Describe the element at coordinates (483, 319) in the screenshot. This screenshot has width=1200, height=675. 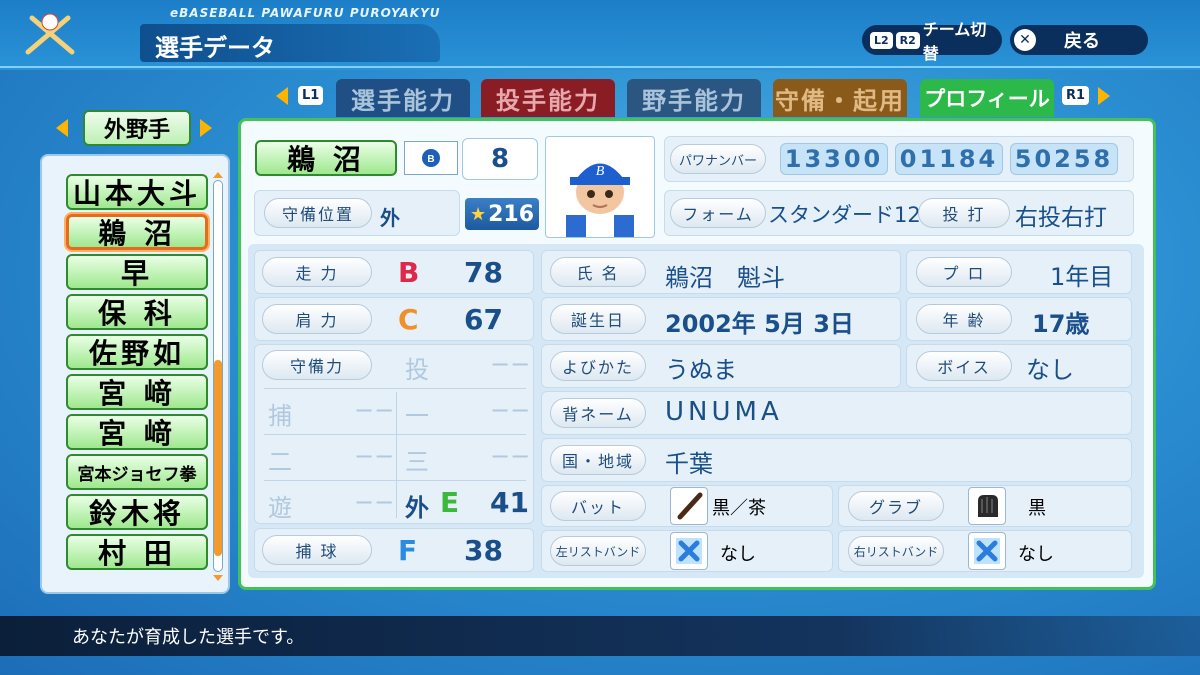
I see `arm-value: 67` at that location.